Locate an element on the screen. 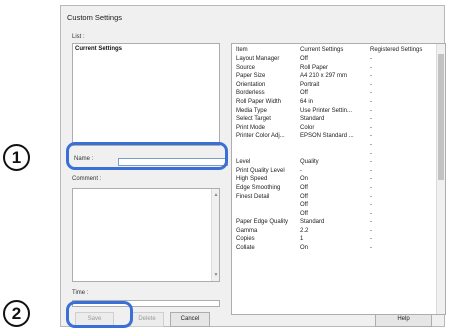  time-label: Time : is located at coordinates (80, 293).